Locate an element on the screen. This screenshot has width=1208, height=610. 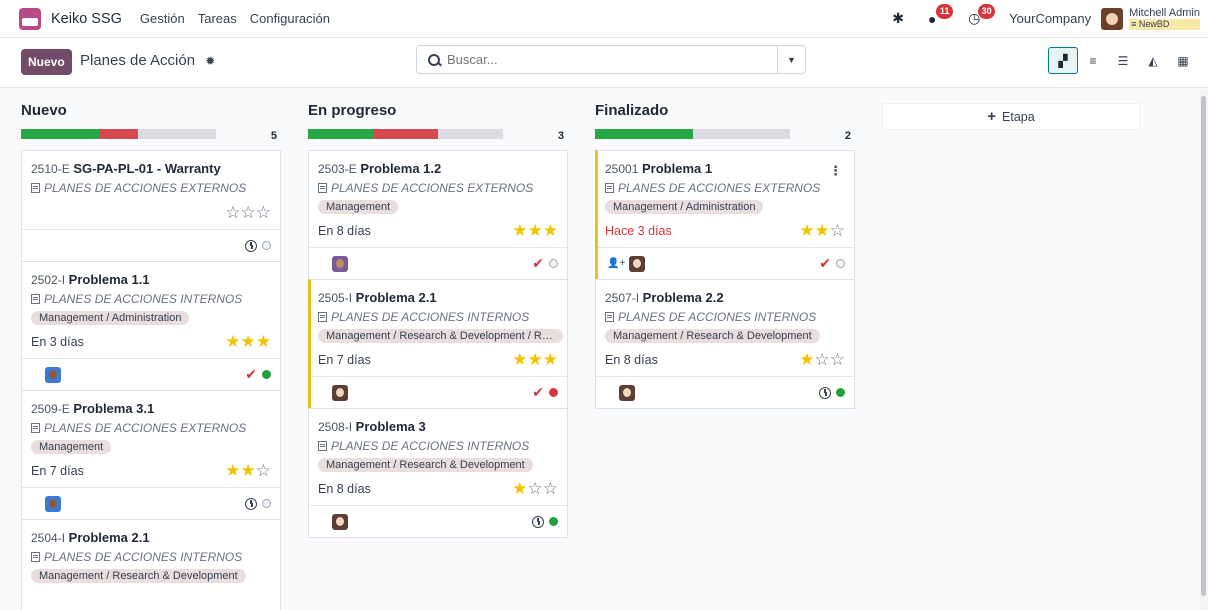
card-title: Problema 1 is located at coordinates (677, 168).